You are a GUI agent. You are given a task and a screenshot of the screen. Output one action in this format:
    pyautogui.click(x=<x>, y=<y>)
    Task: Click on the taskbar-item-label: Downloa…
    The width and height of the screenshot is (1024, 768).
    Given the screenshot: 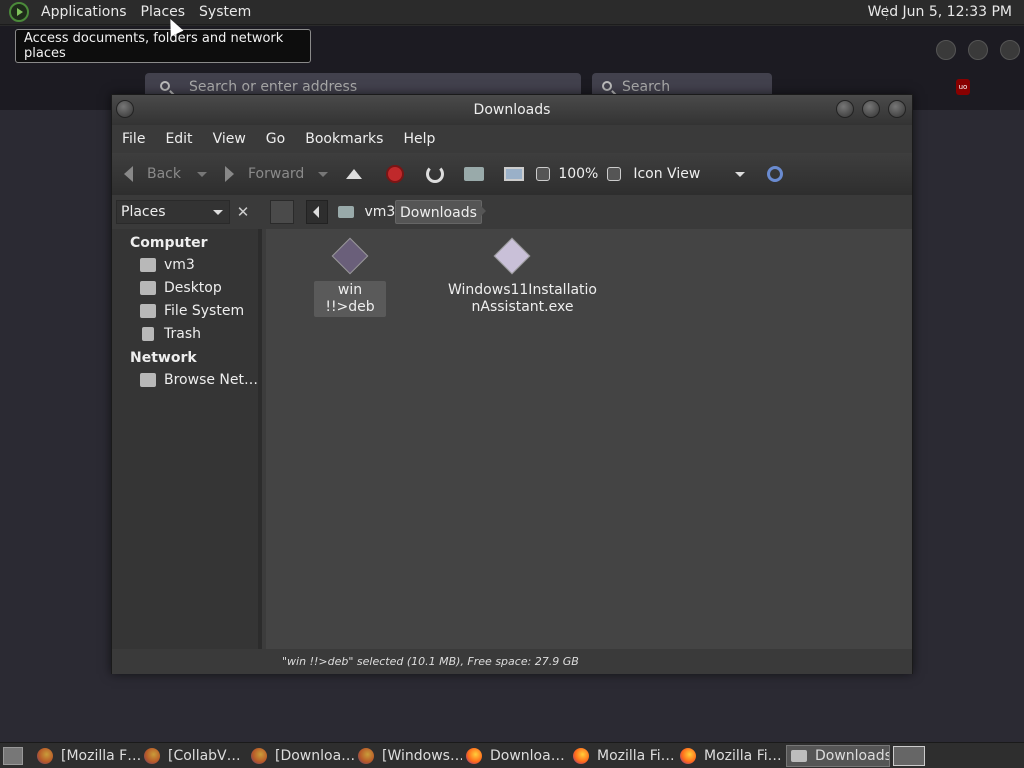 What is the action you would take?
    pyautogui.click(x=527, y=756)
    